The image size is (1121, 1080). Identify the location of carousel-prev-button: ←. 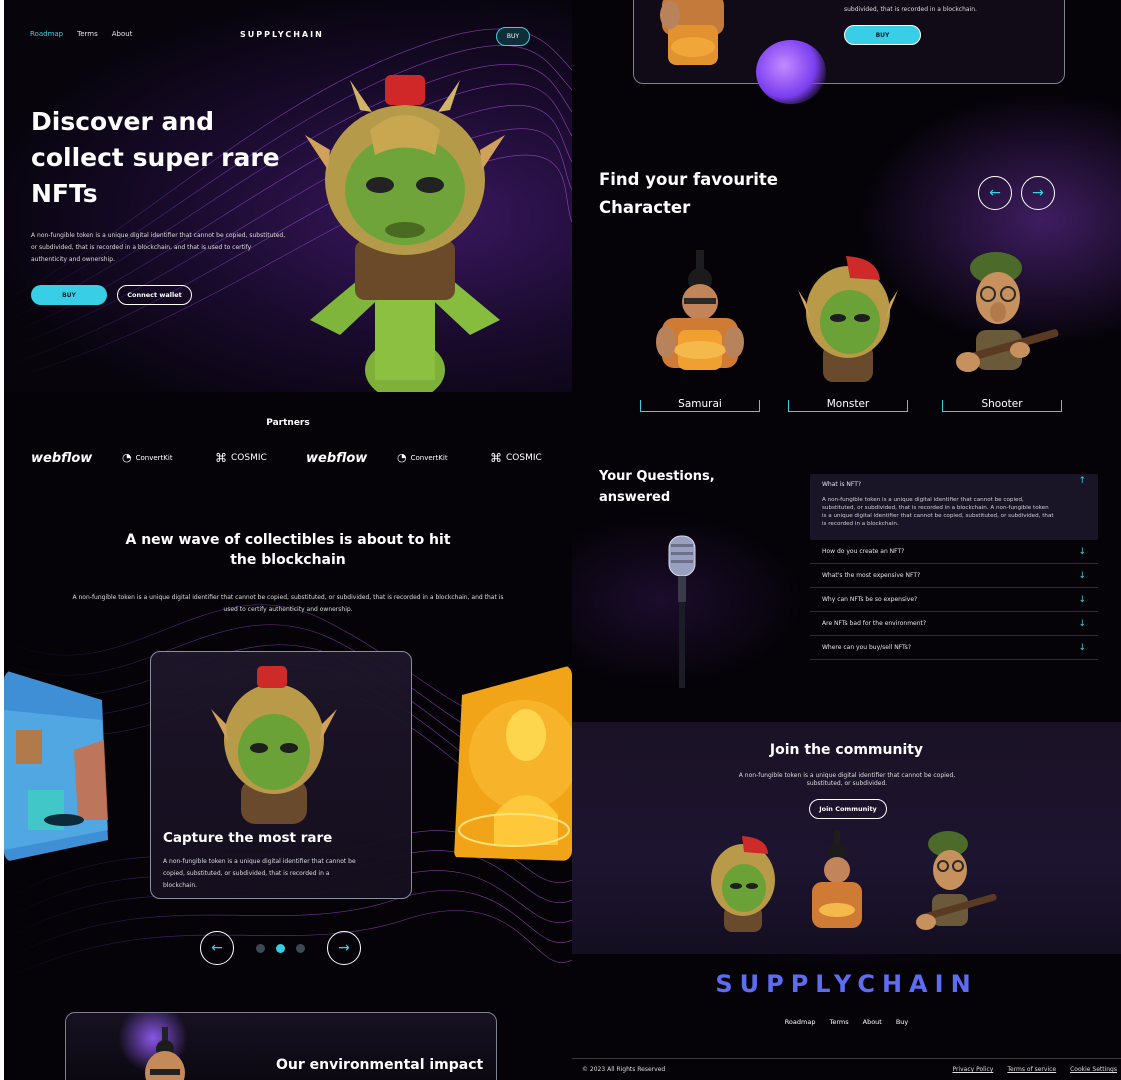
(217, 948).